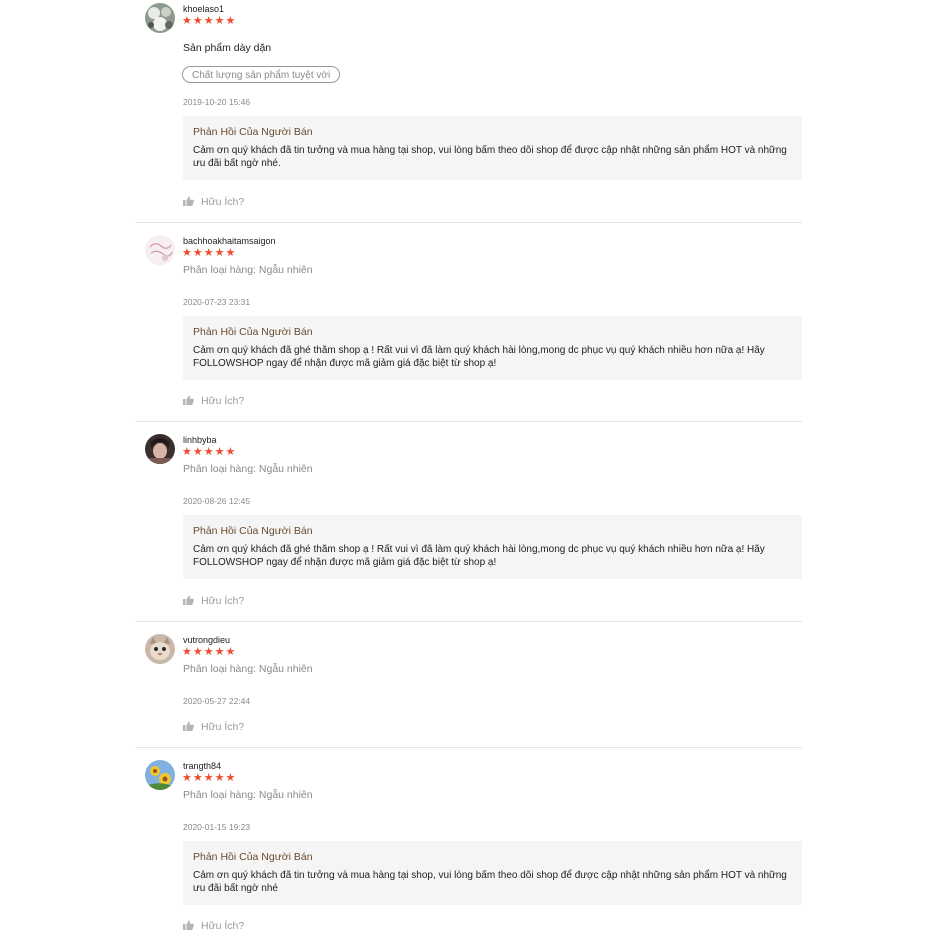  What do you see at coordinates (202, 766) in the screenshot?
I see `username: trangth84` at bounding box center [202, 766].